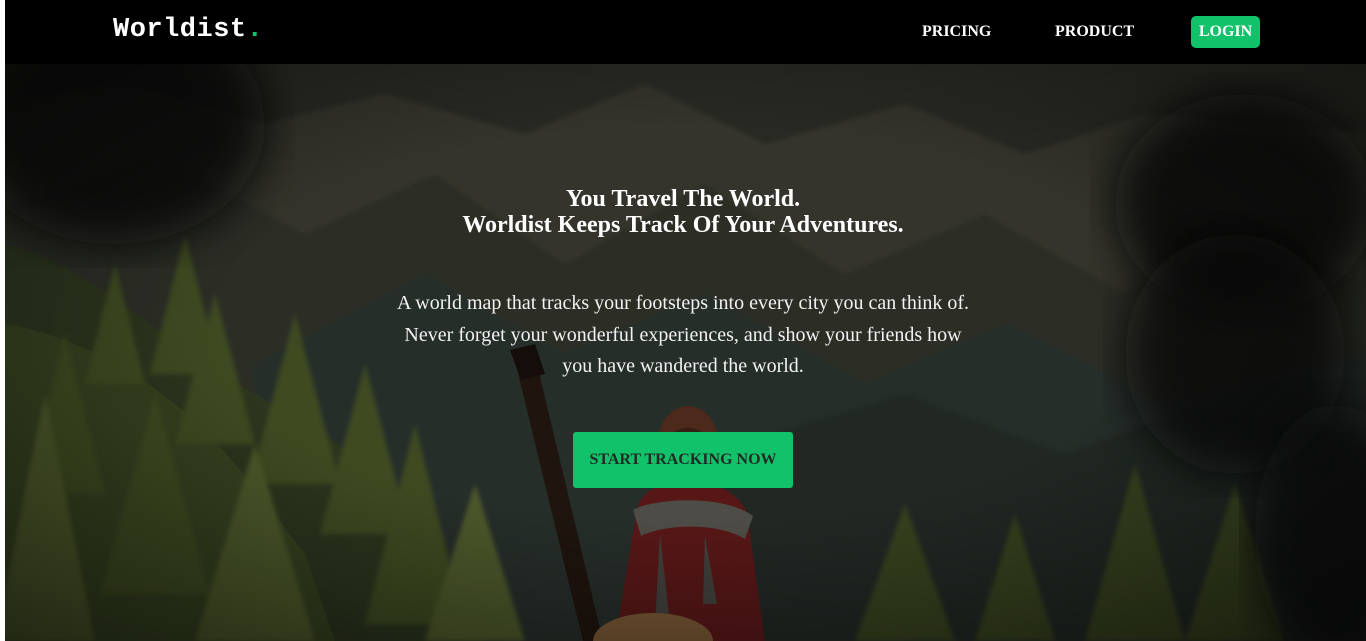  What do you see at coordinates (685, 32) in the screenshot?
I see `top-navbar: Worldist. PRICING PRODUCT LOGIN` at bounding box center [685, 32].